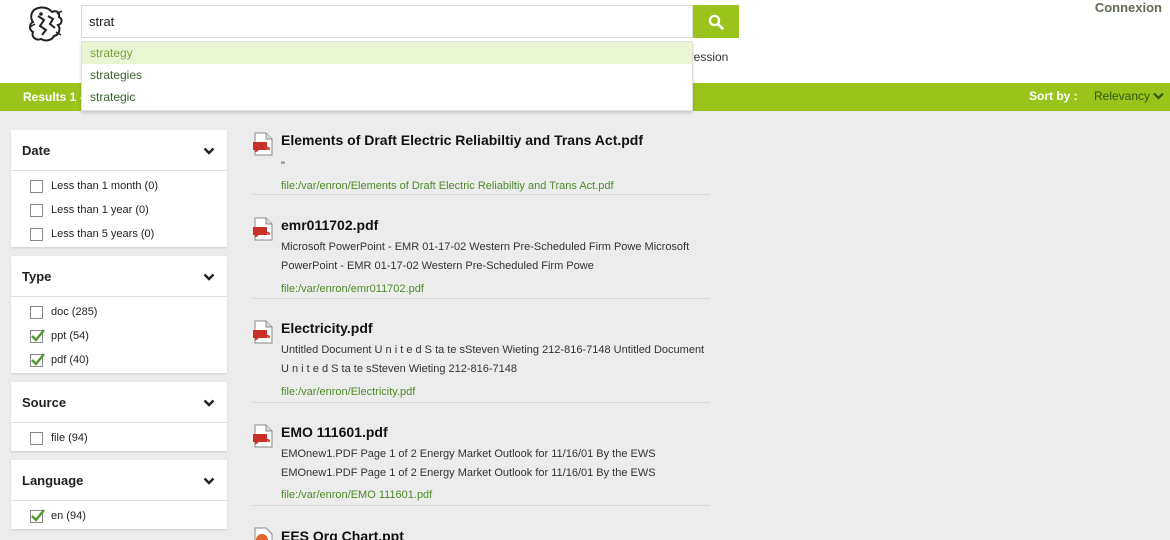 The image size is (1170, 540). I want to click on facet-option-label: Less than 1 year (0), so click(100, 210).